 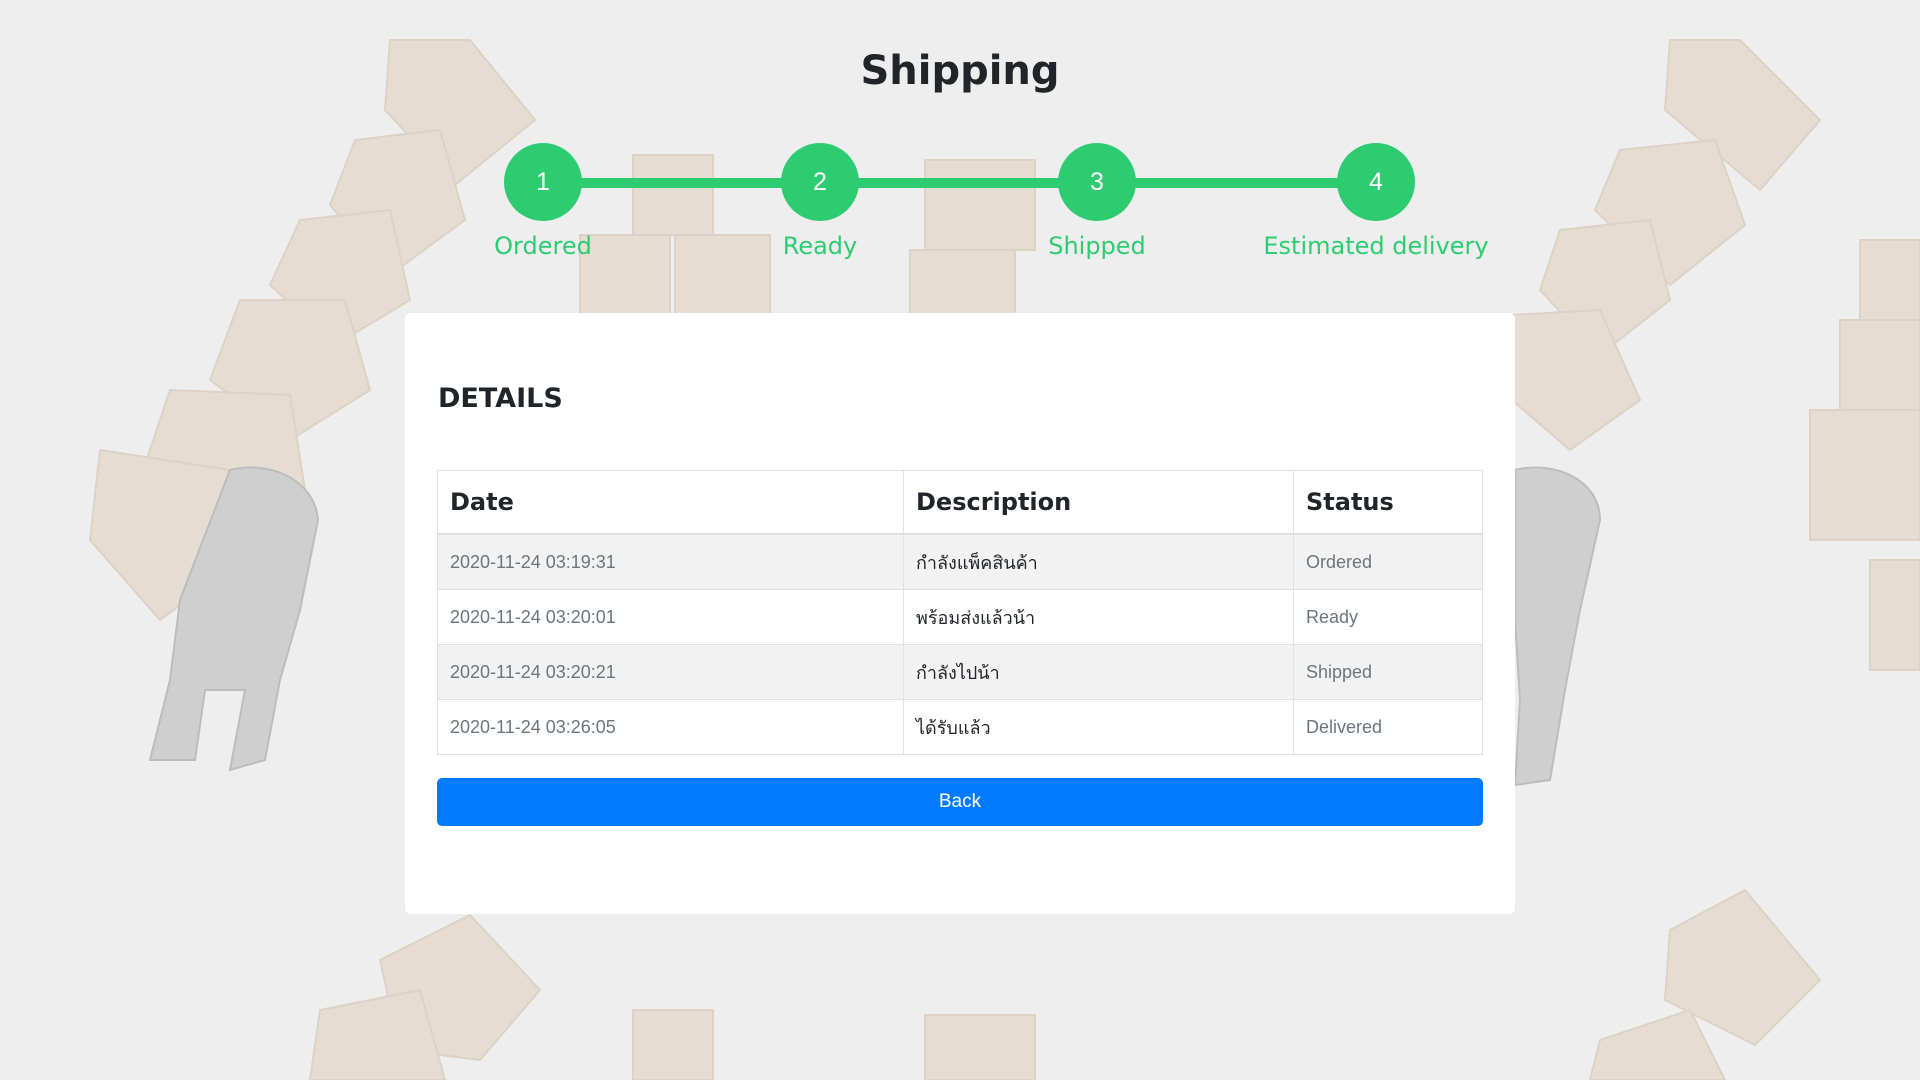 I want to click on table-row: 2020-11-24 03:20:21 กำลังไปน้า Shipped, so click(x=960, y=672).